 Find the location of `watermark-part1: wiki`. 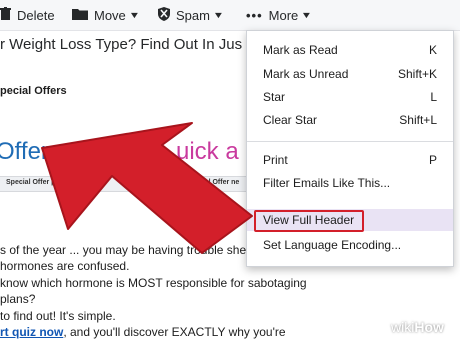

watermark-part1: wiki is located at coordinates (403, 327).